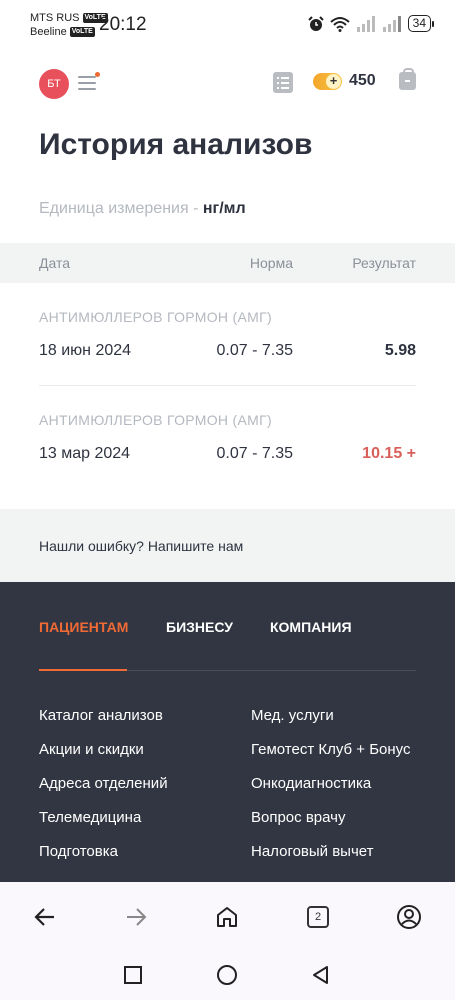 This screenshot has width=455, height=1000. What do you see at coordinates (315, 23) in the screenshot?
I see `alarm-icon` at bounding box center [315, 23].